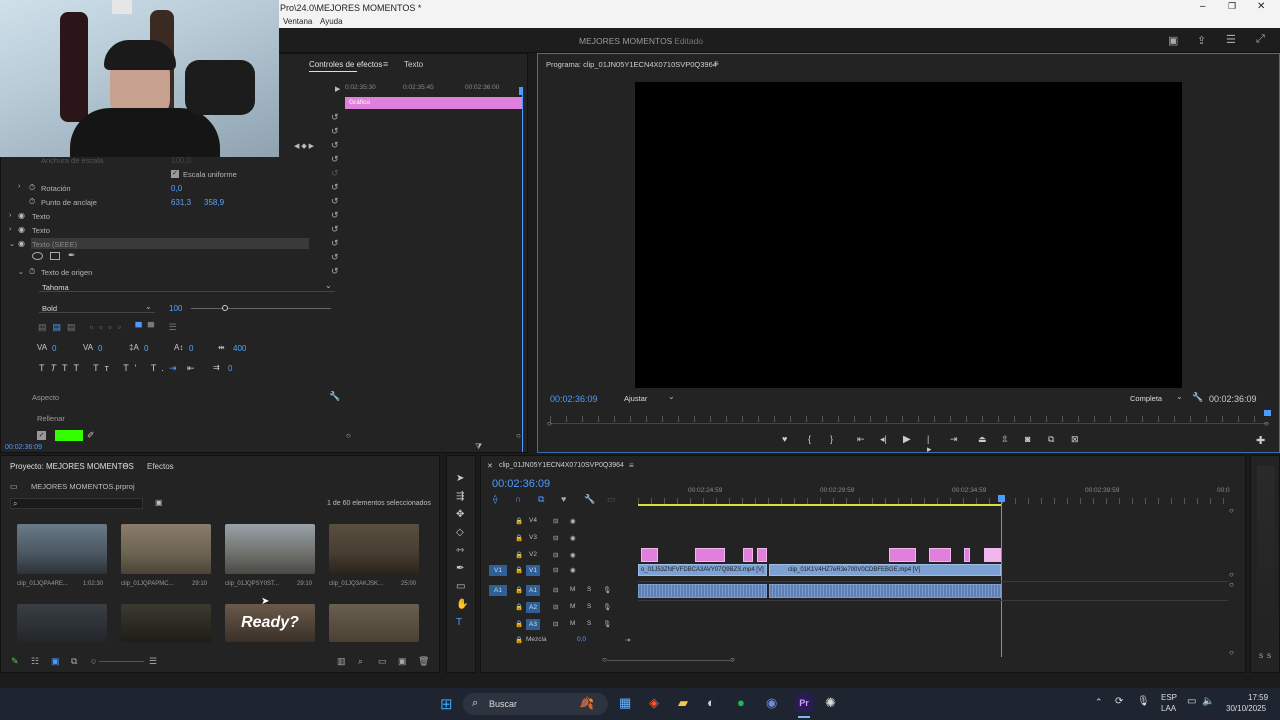 The width and height of the screenshot is (1280, 720). What do you see at coordinates (175, 308) in the screenshot?
I see `font-size-value: 100` at bounding box center [175, 308].